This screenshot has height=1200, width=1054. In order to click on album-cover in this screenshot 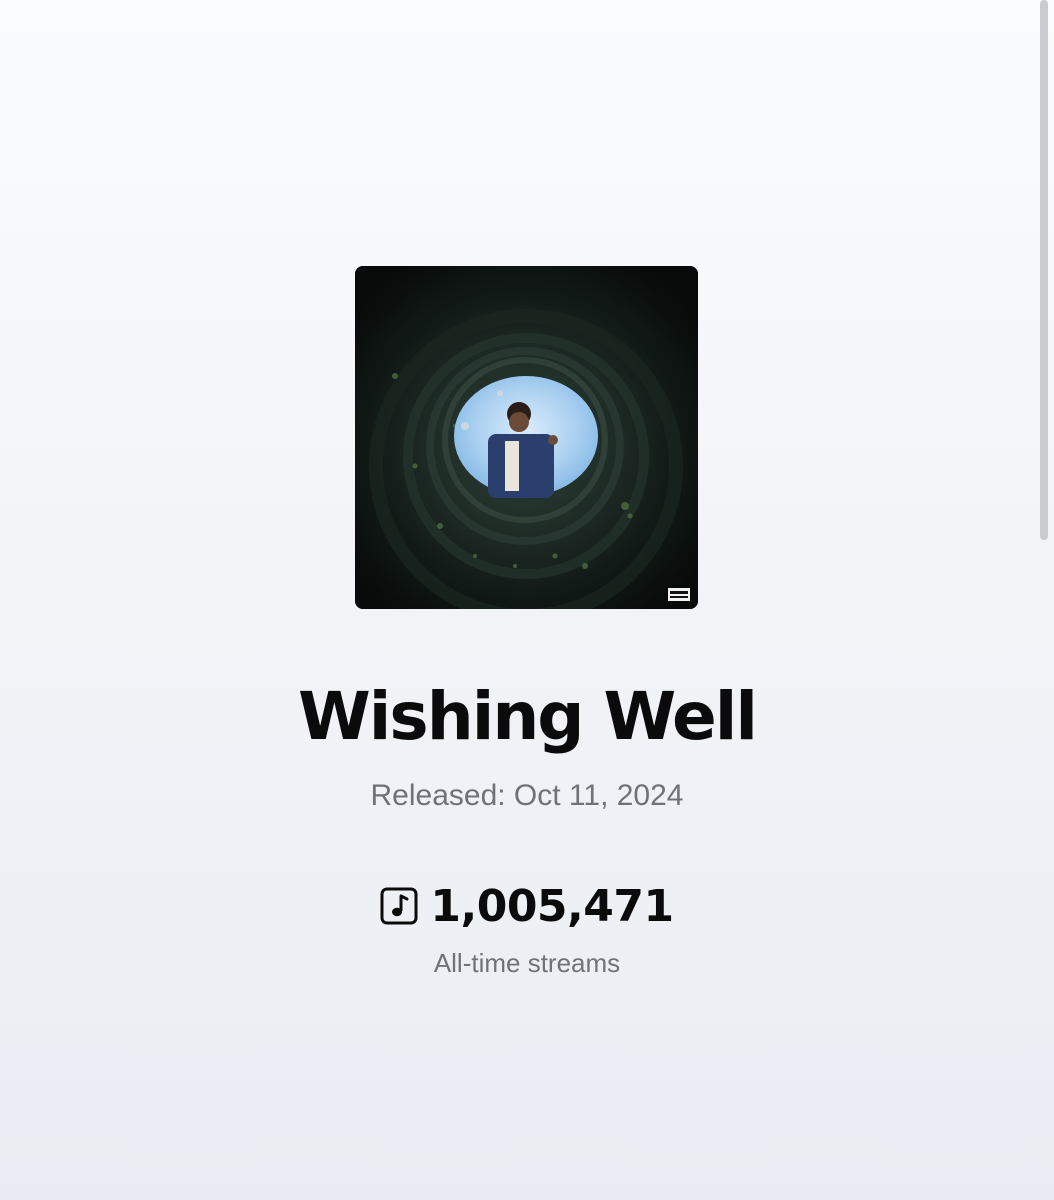, I will do `click(526, 437)`.